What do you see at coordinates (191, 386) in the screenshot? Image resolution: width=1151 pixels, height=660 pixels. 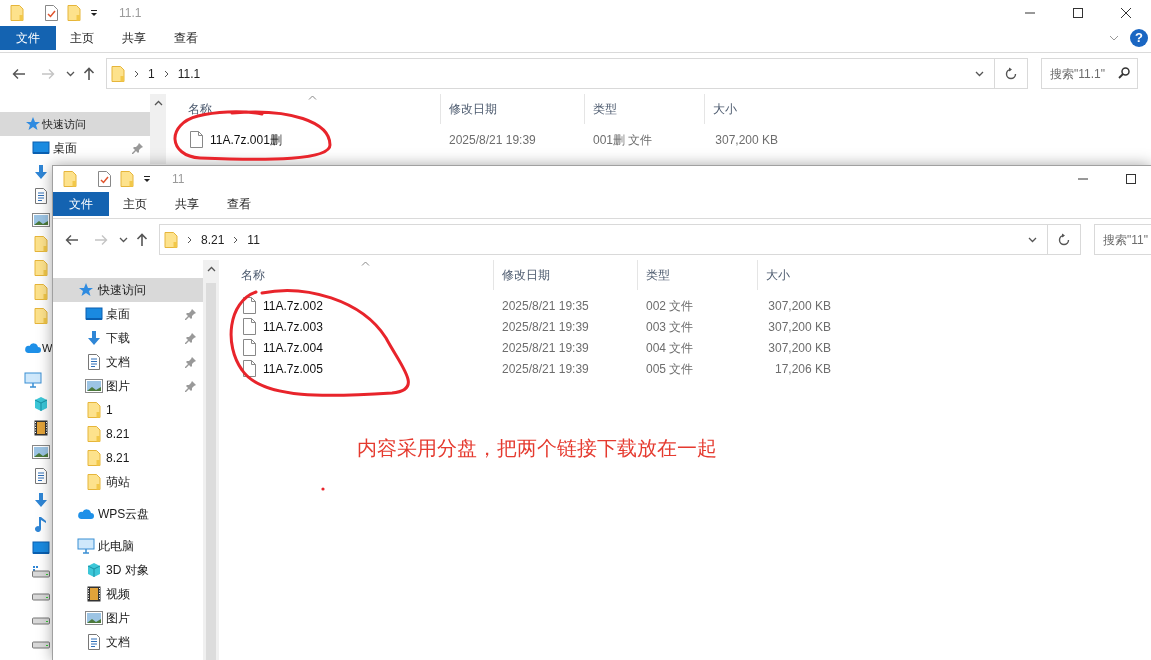 I see `pin-icon` at bounding box center [191, 386].